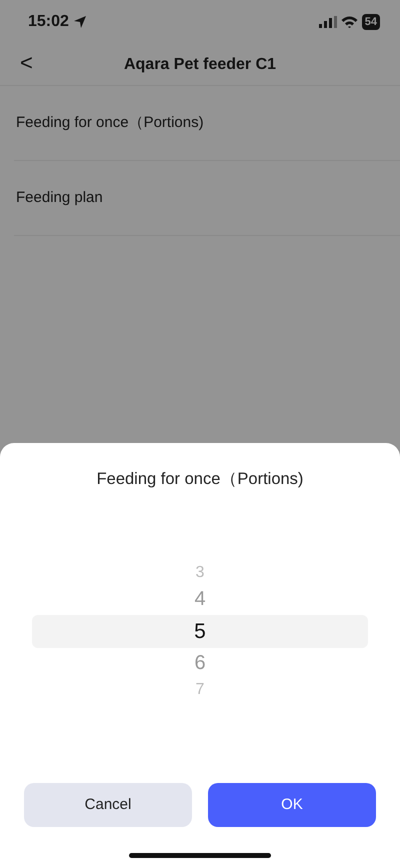 The height and width of the screenshot is (866, 400). Describe the element at coordinates (200, 631) in the screenshot. I see `picker-option: 5` at that location.